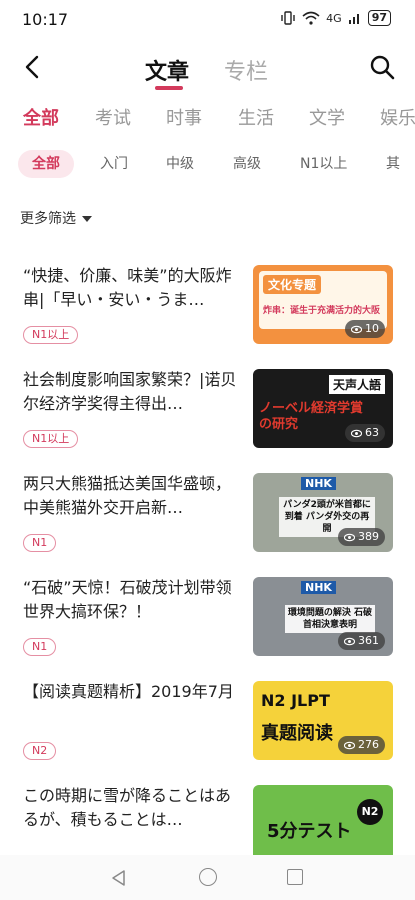  I want to click on category-news: 时事, so click(184, 117).